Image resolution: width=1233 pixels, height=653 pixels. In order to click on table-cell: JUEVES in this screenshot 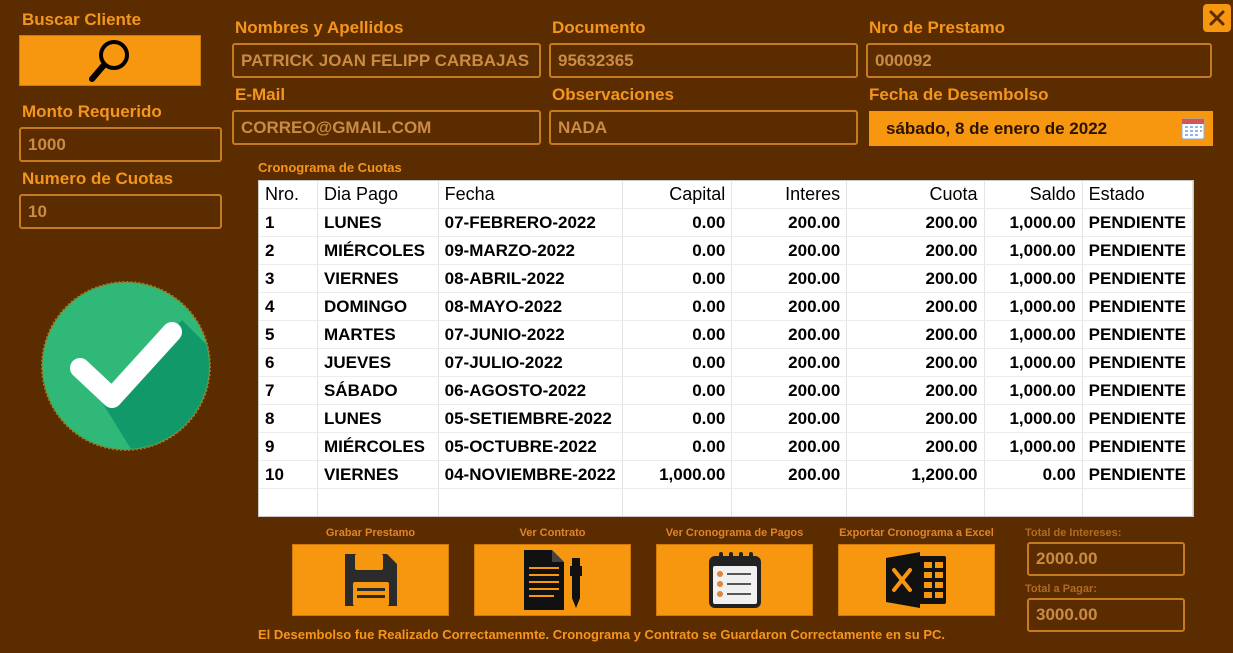, I will do `click(378, 362)`.